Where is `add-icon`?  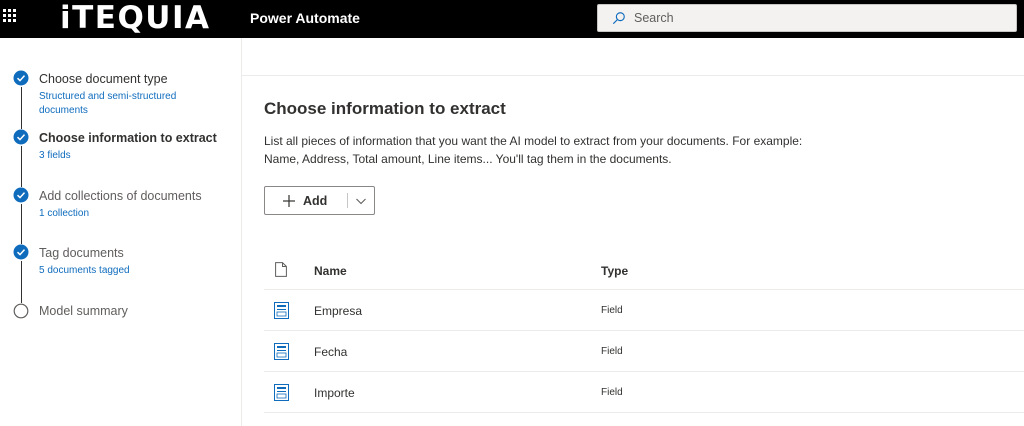 add-icon is located at coordinates (289, 200).